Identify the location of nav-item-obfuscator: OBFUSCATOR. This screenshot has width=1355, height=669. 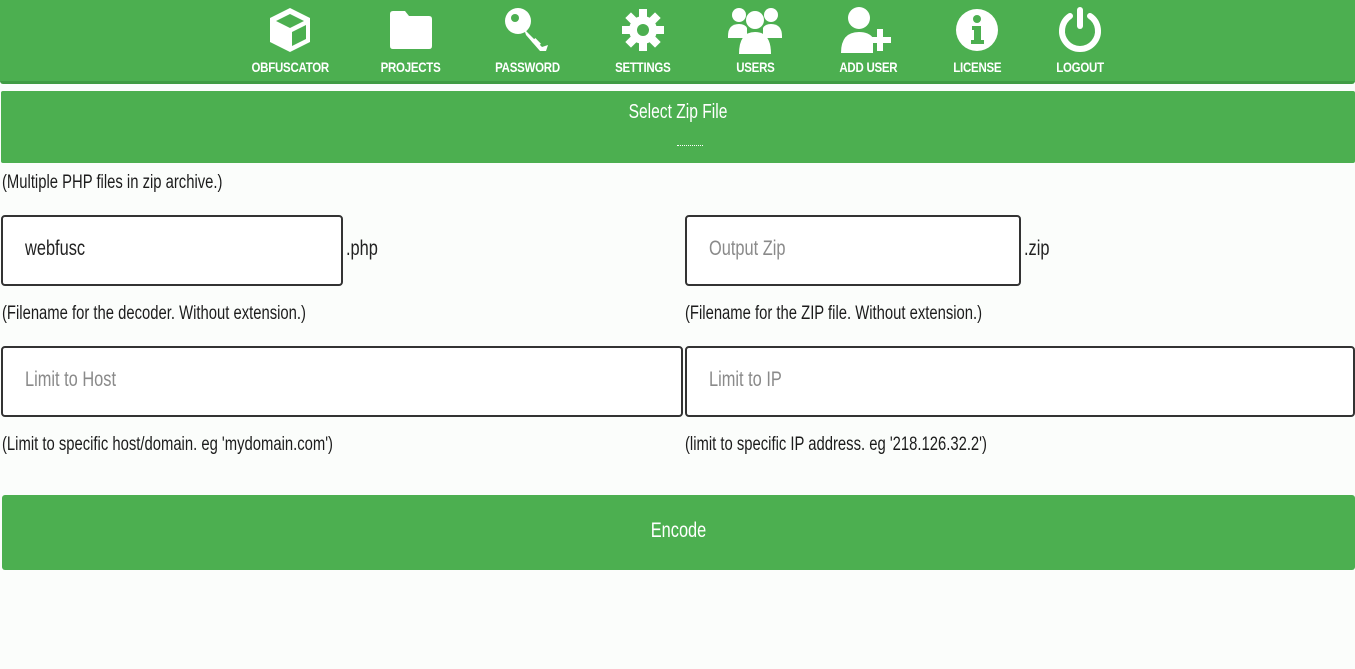
(290, 42).